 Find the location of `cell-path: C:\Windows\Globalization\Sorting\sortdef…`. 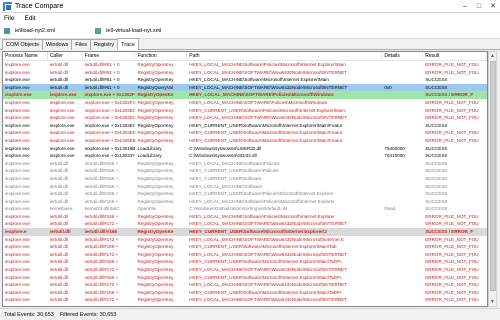

cell-path: C:\Windows\Globalization\Sorting\sortdef… is located at coordinates (238, 209).